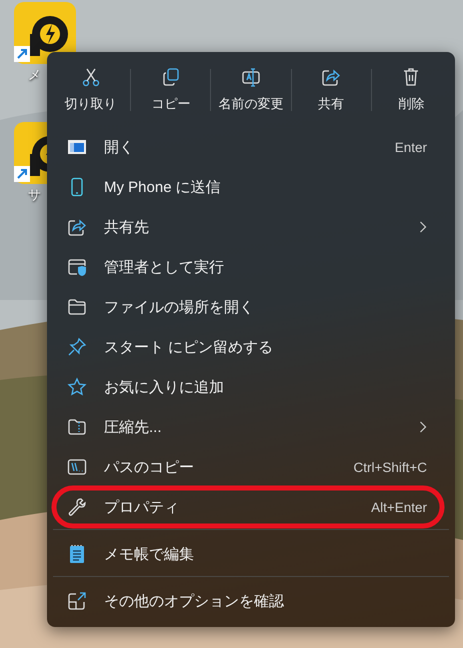 This screenshot has width=463, height=648. What do you see at coordinates (251, 76) in the screenshot?
I see `rename-icon` at bounding box center [251, 76].